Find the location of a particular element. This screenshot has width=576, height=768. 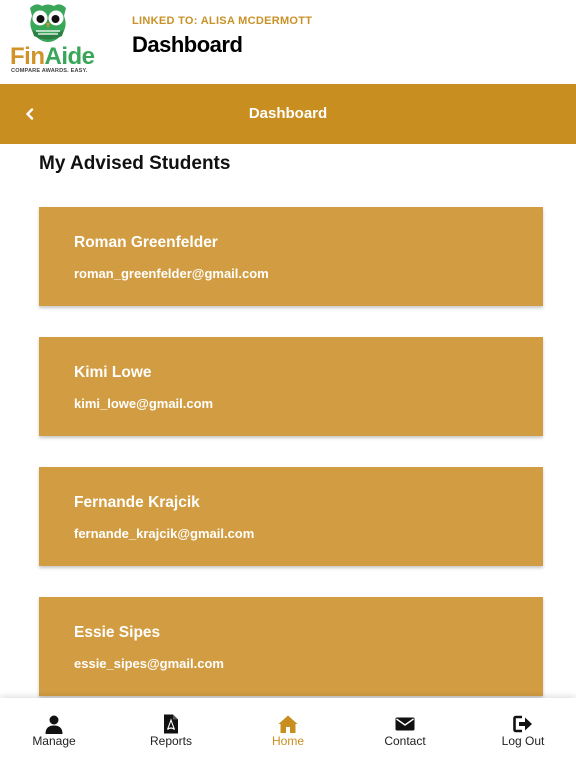

student-email: essie_sipes@gmail.com is located at coordinates (149, 663).